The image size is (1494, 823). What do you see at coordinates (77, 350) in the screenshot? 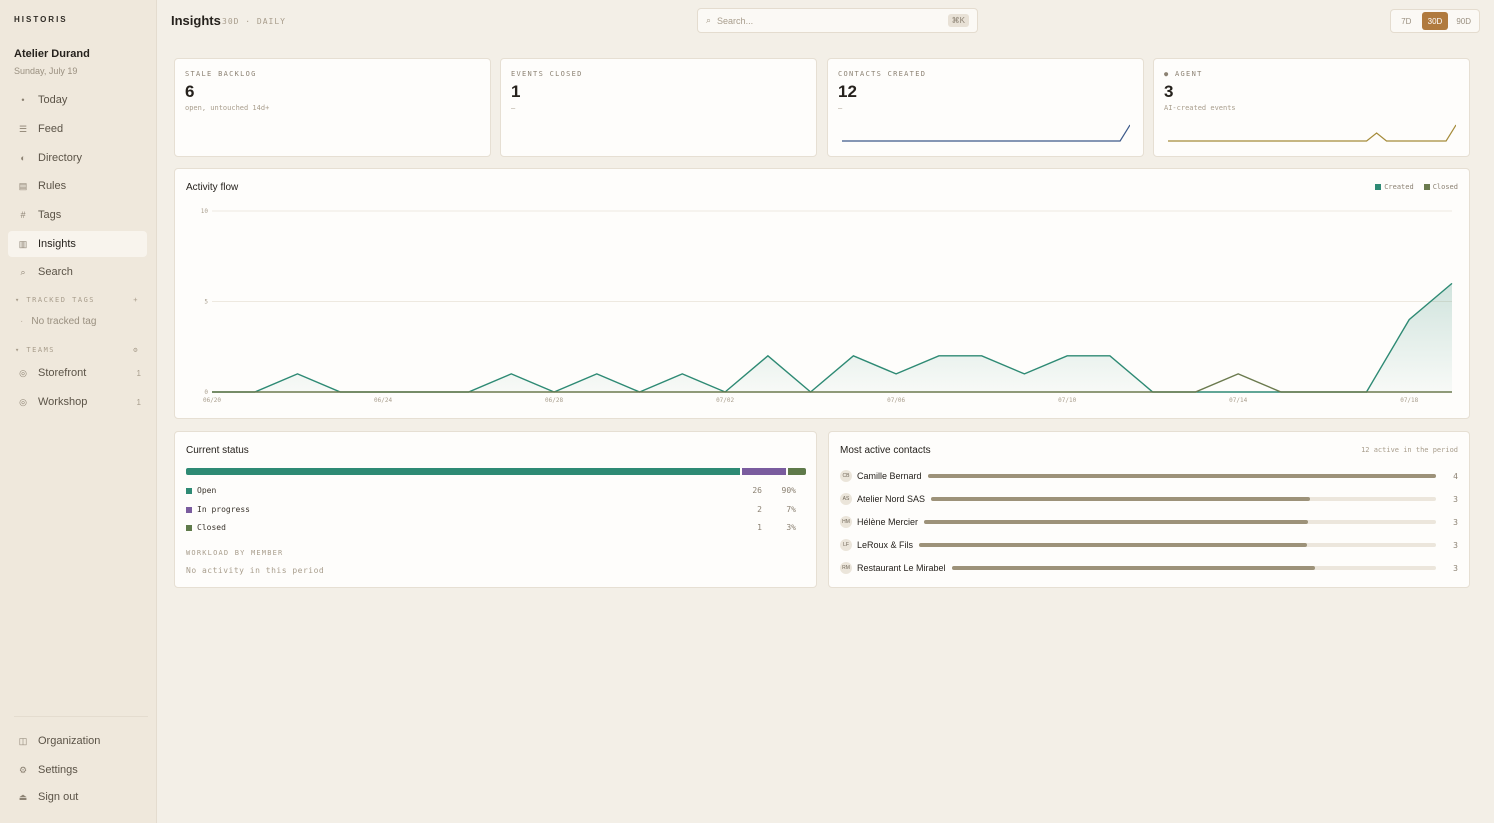
I see `teams-section: ▾ TEAMS ⚙` at bounding box center [77, 350].